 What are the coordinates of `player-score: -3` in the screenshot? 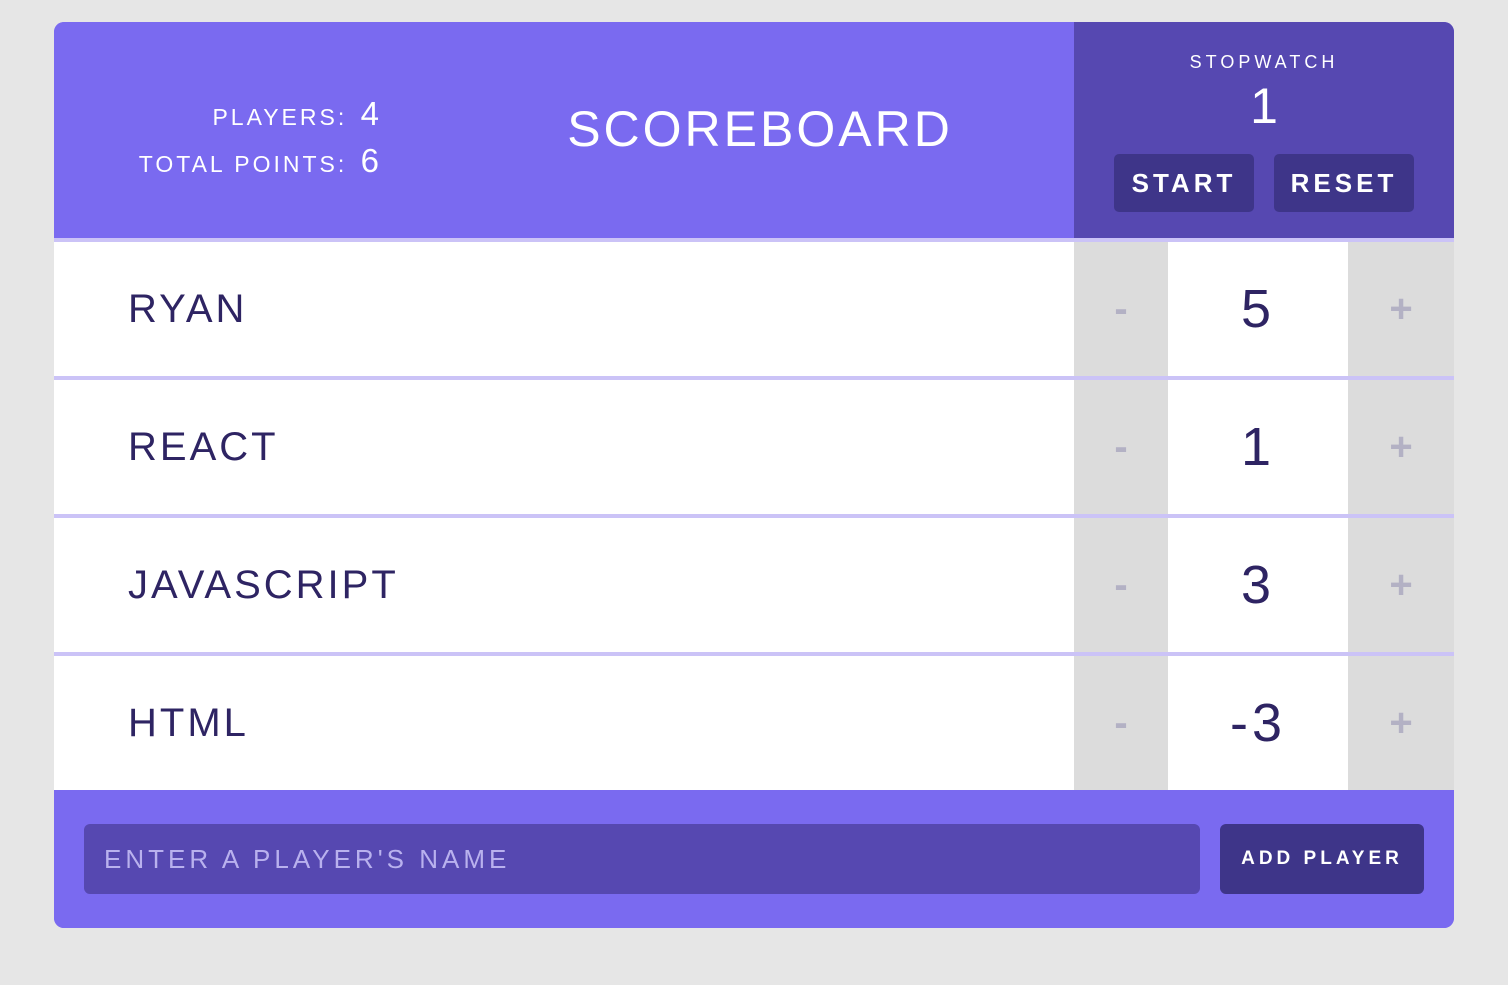 It's located at (1257, 723).